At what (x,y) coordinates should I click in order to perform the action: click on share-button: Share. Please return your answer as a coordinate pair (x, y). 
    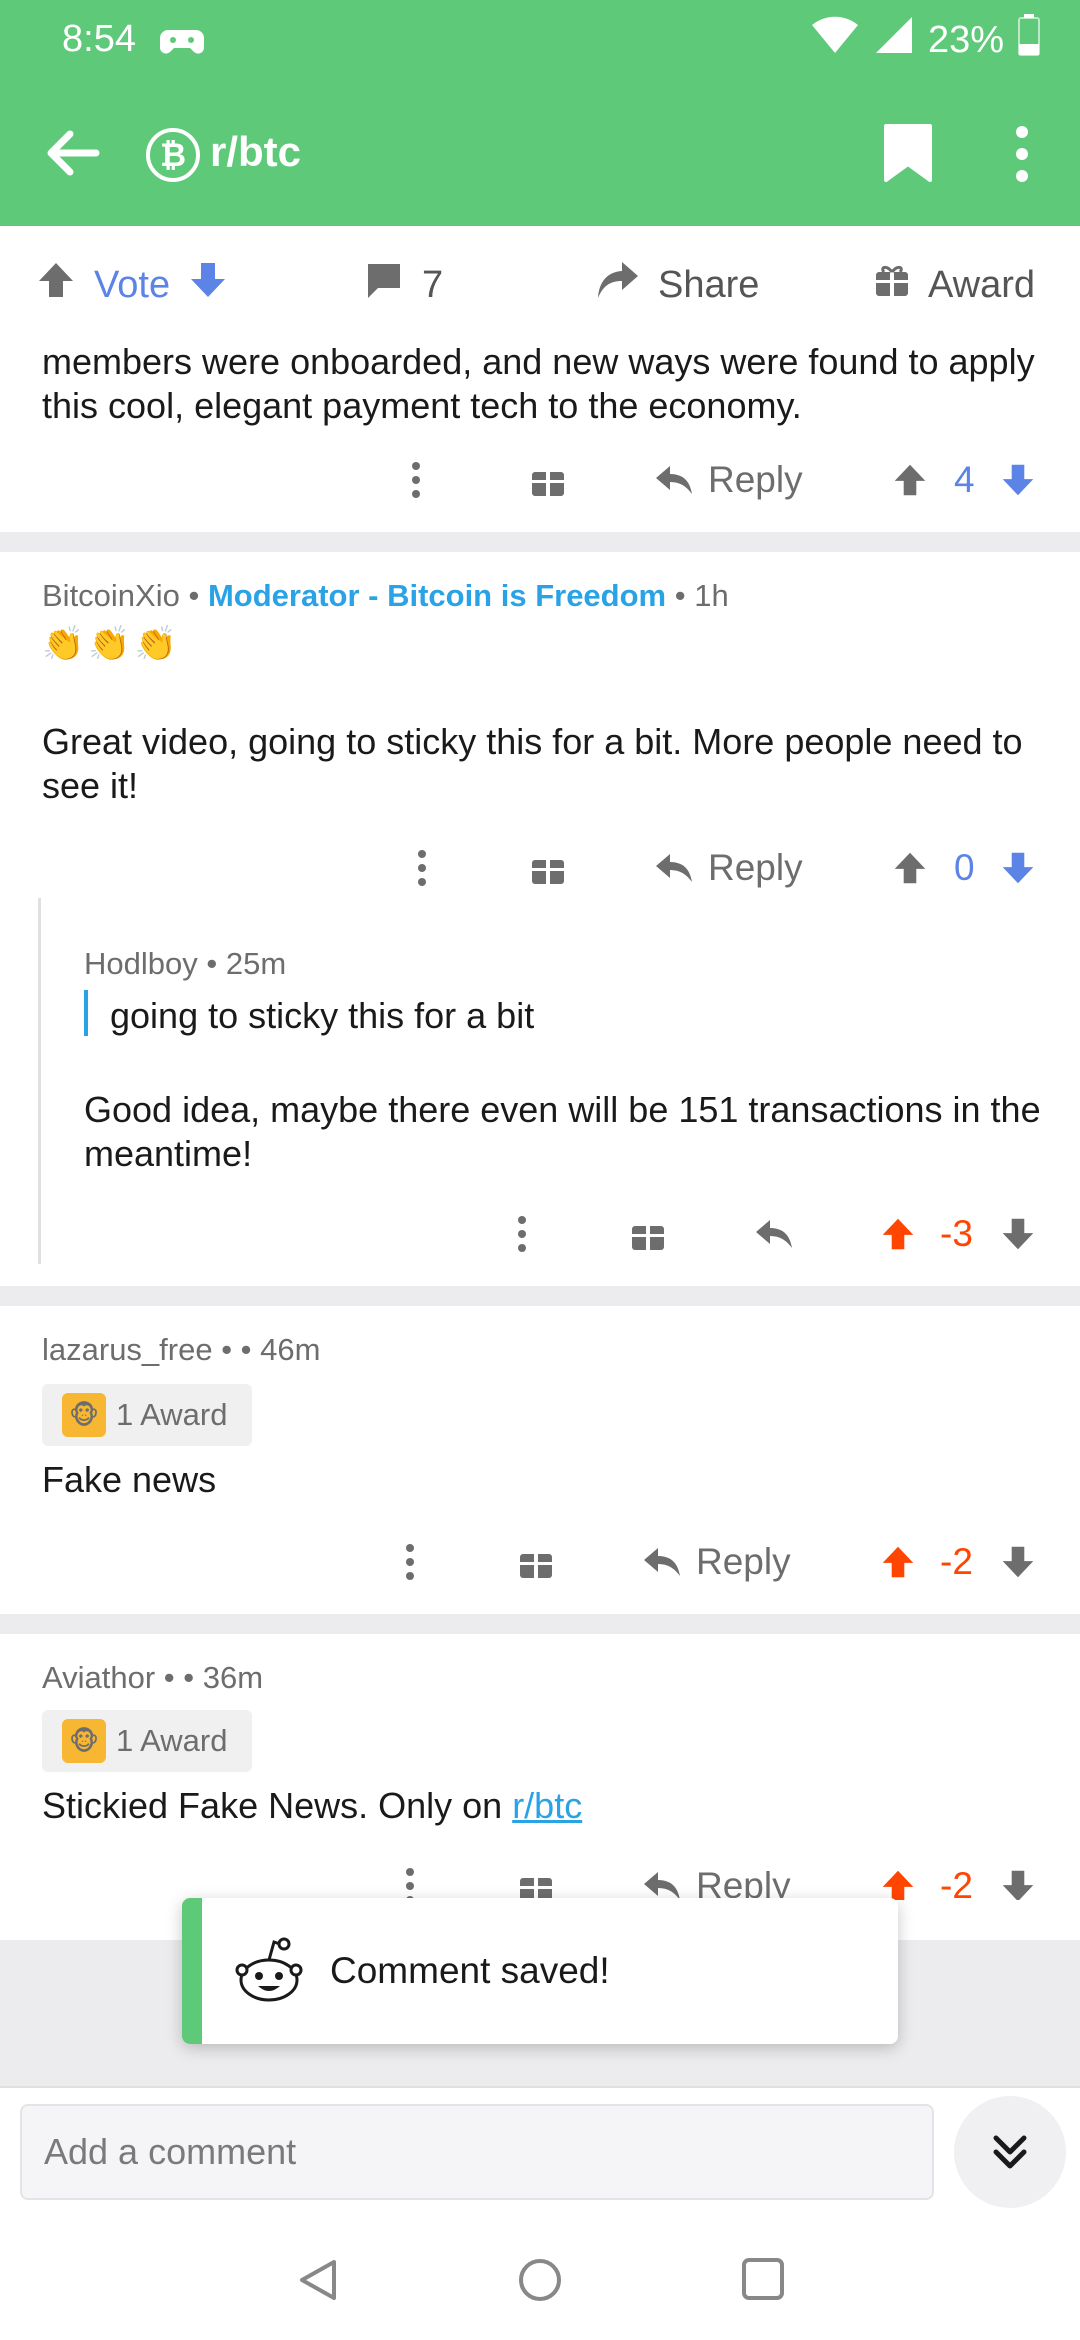
    Looking at the image, I should click on (677, 285).